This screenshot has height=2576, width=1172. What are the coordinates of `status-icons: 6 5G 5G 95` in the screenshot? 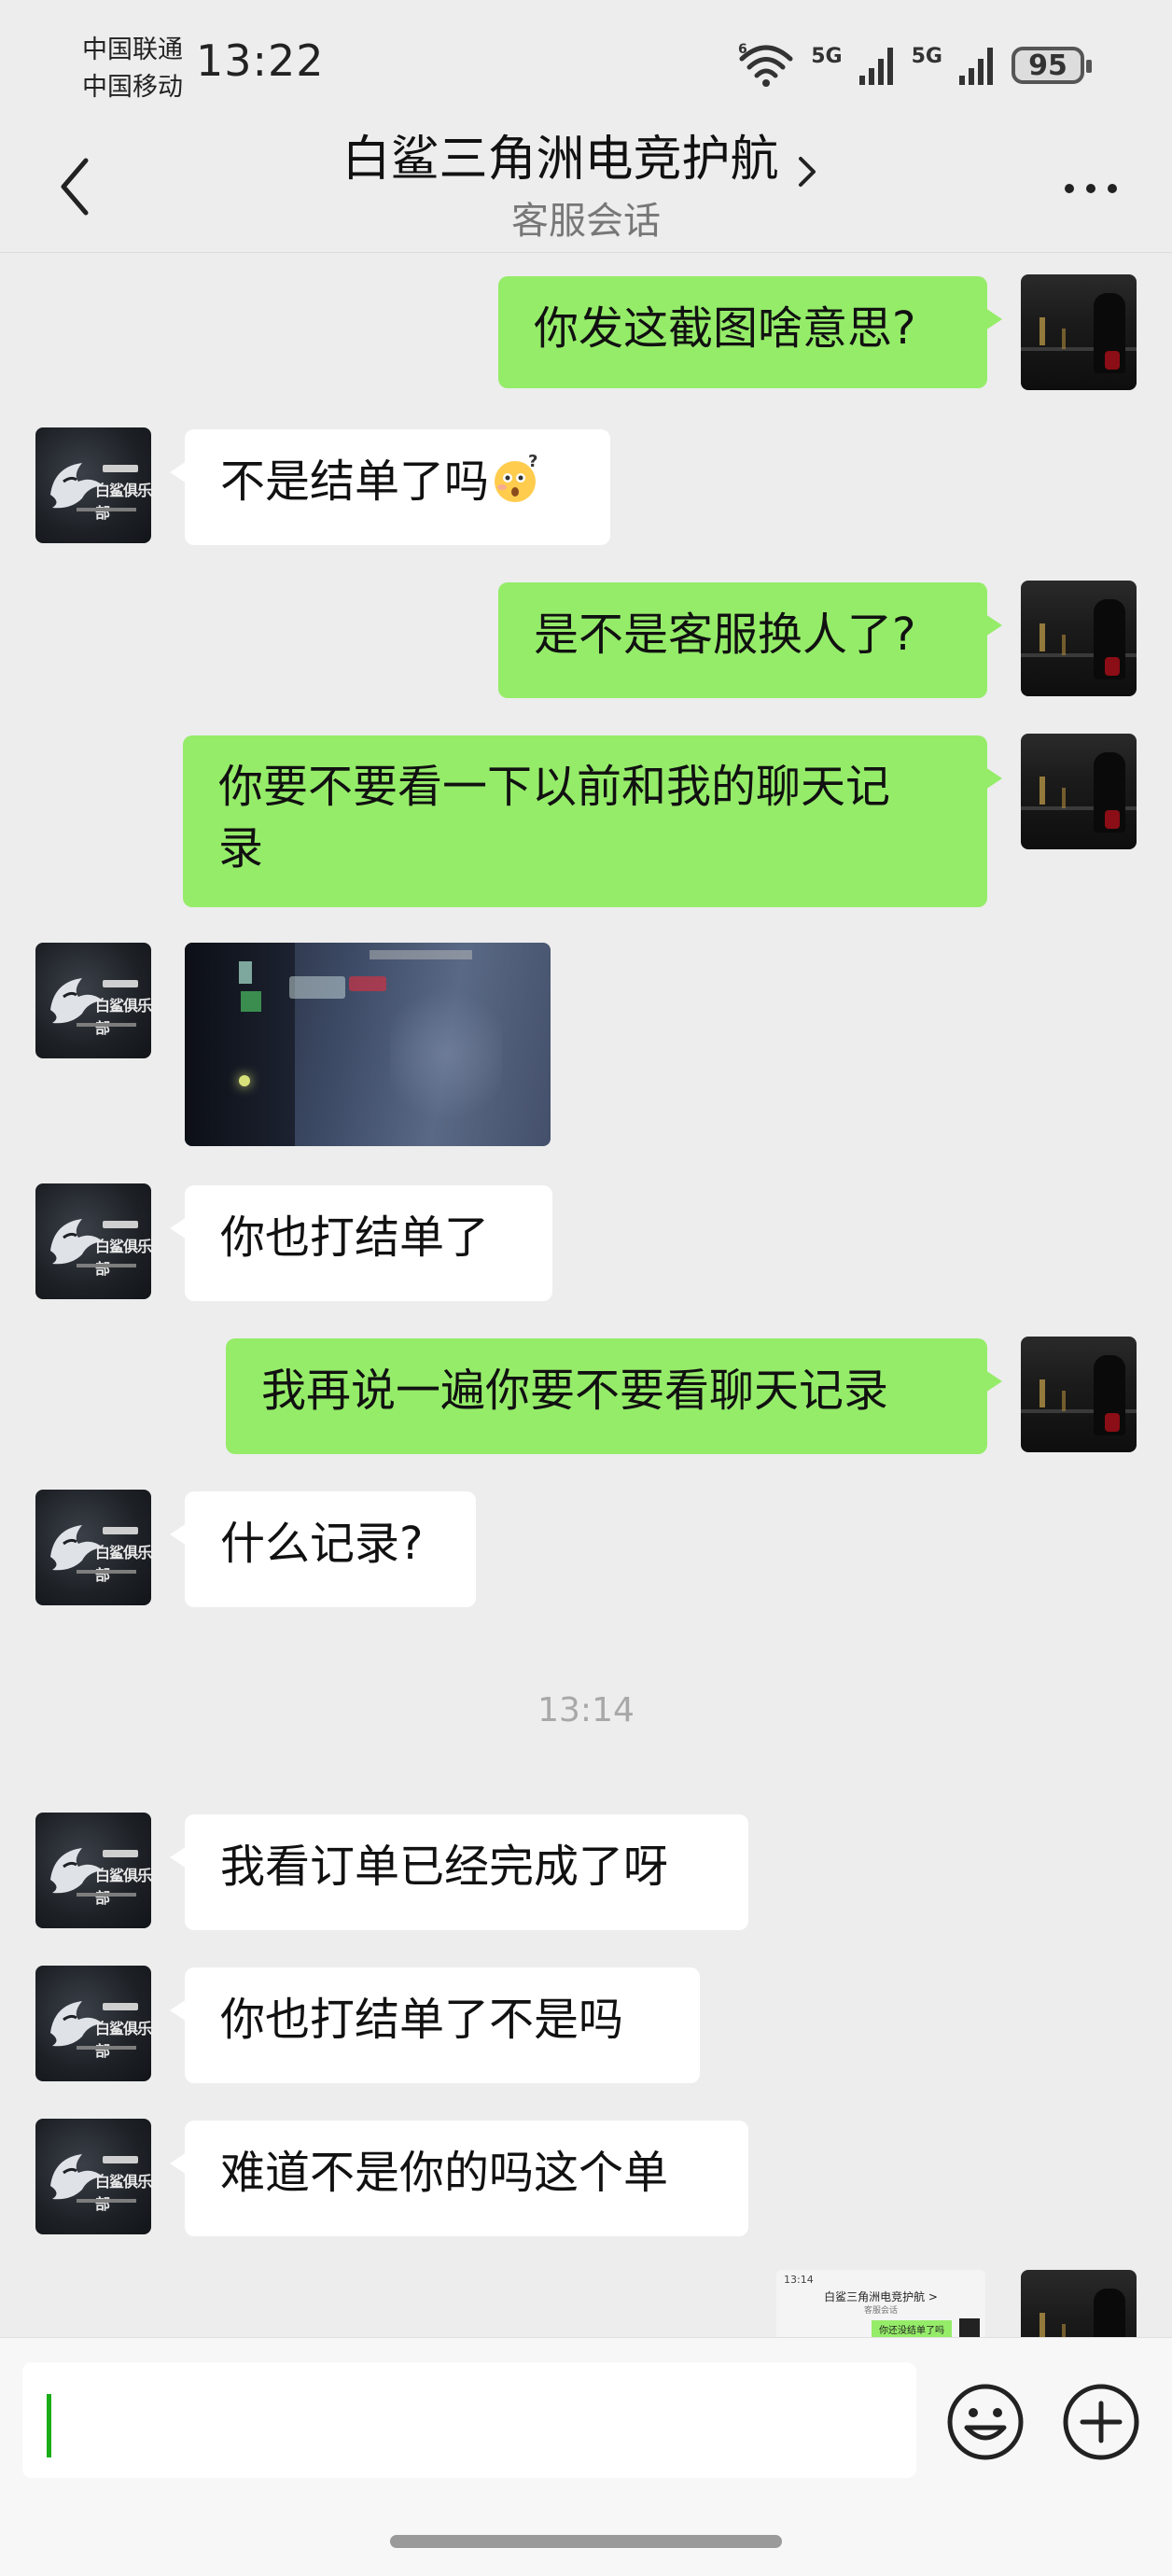 It's located at (914, 65).